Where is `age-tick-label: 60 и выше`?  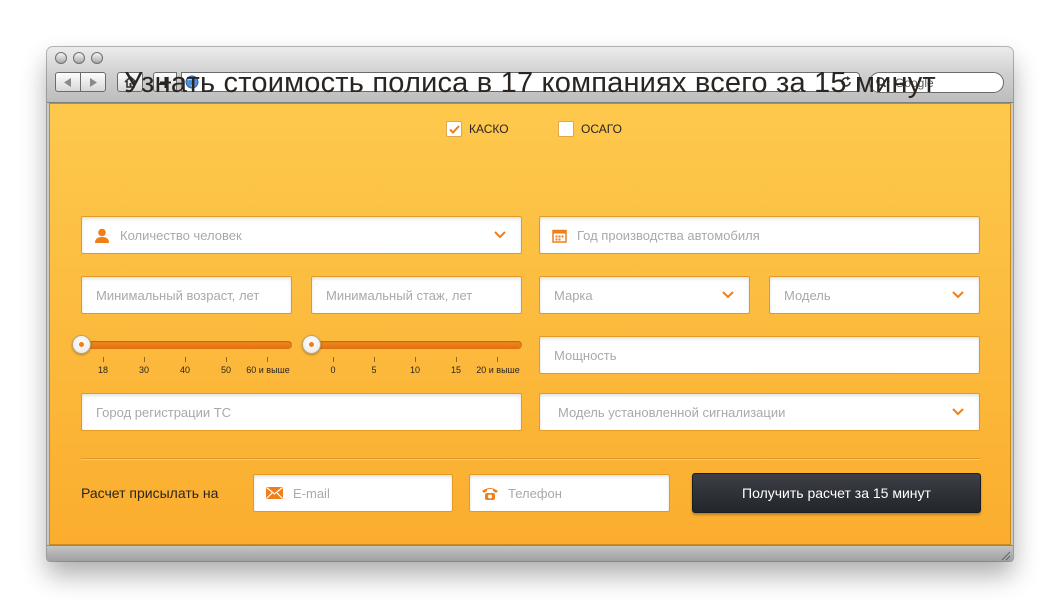 age-tick-label: 60 и выше is located at coordinates (268, 370).